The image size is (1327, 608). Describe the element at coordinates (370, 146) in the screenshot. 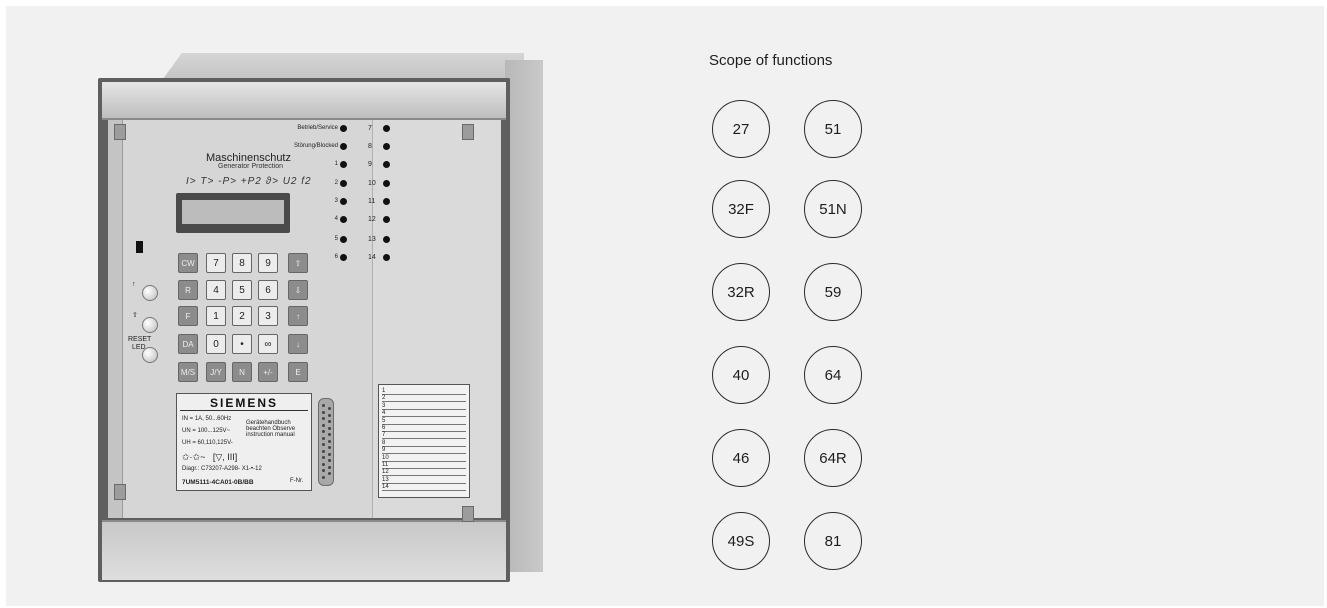

I see `led-number: 8` at that location.